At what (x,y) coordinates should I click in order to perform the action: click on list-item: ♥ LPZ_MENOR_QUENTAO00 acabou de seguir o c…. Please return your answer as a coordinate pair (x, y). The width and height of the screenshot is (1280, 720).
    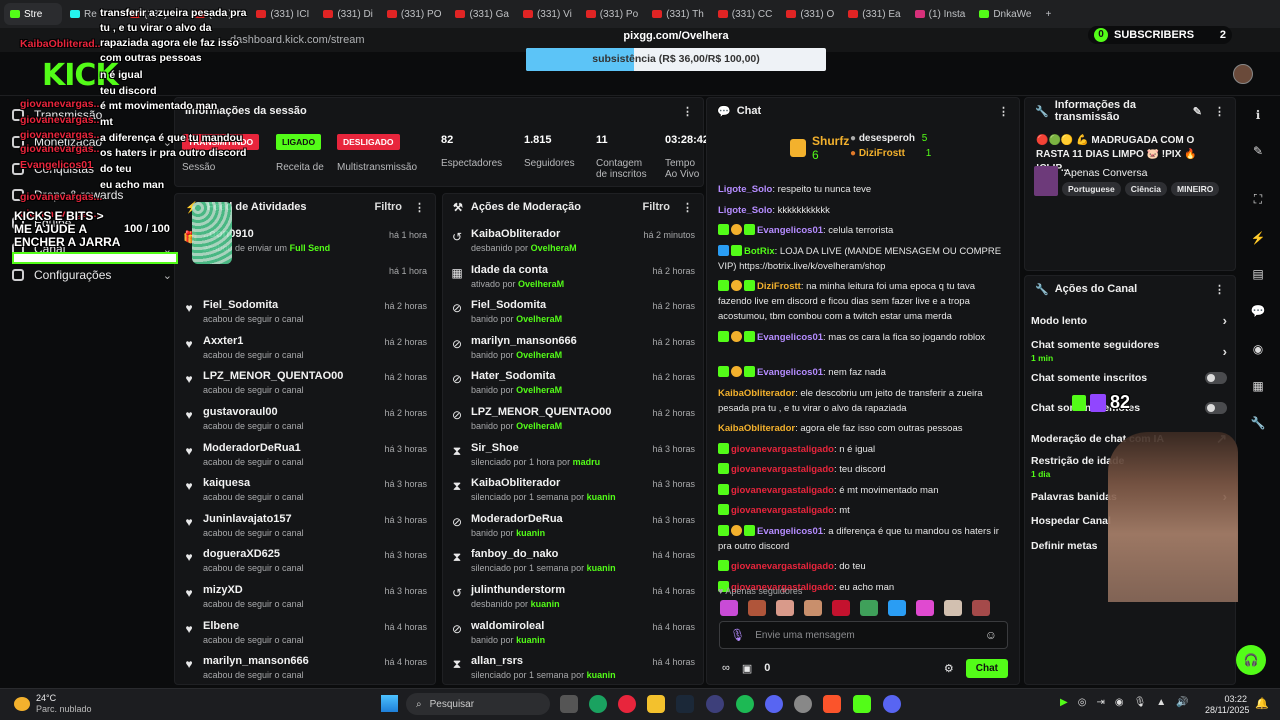
    Looking at the image, I should click on (305, 387).